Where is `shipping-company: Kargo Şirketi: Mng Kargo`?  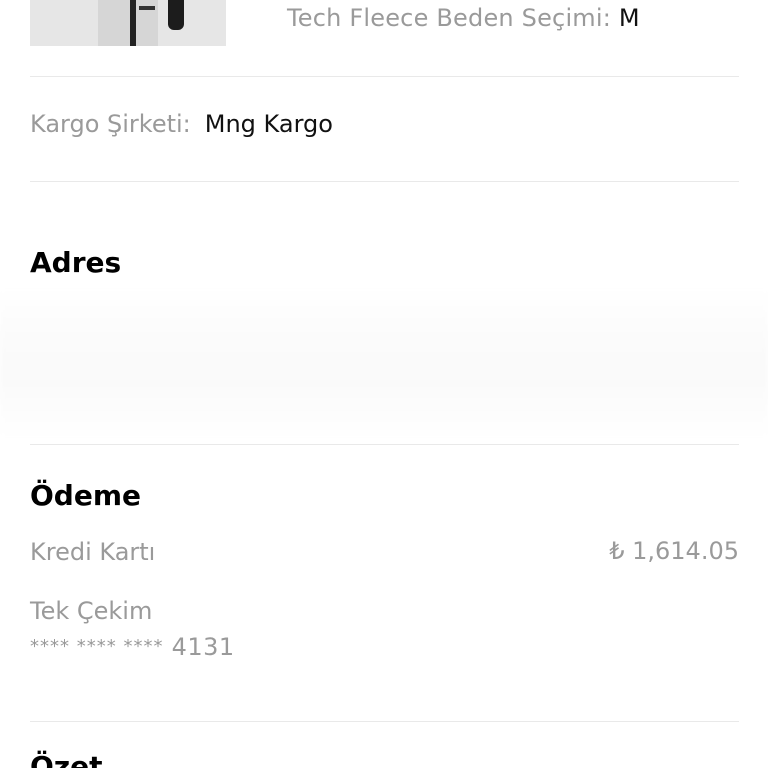 shipping-company: Kargo Şirketi: Mng Kargo is located at coordinates (181, 124).